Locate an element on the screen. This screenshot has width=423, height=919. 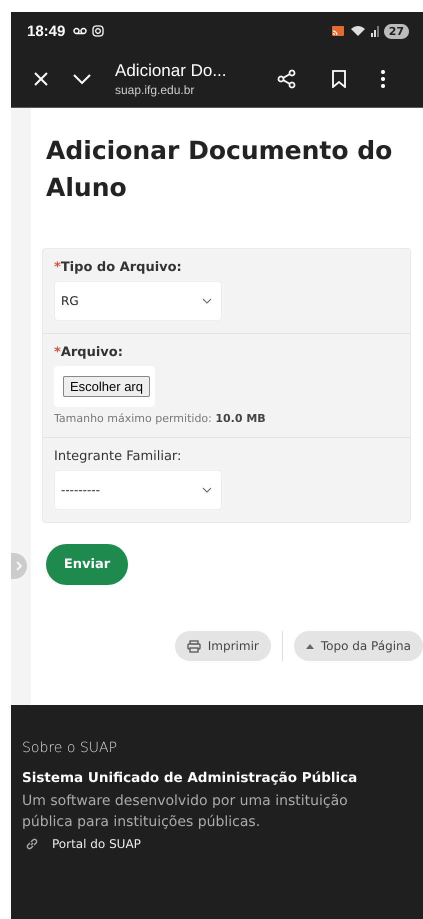
camera-app-icon is located at coordinates (98, 31).